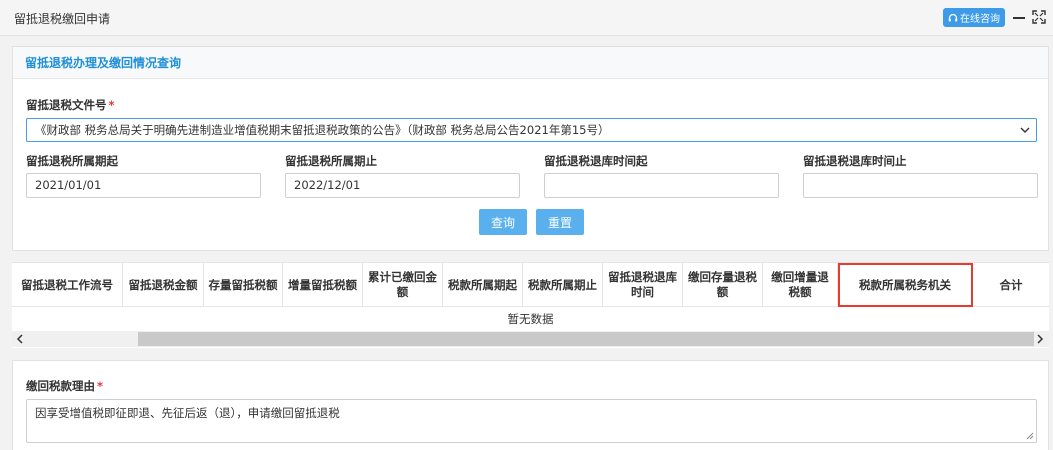 This screenshot has width=1053, height=450. What do you see at coordinates (402, 185) in the screenshot?
I see `period-end-input: 2022/12/01` at bounding box center [402, 185].